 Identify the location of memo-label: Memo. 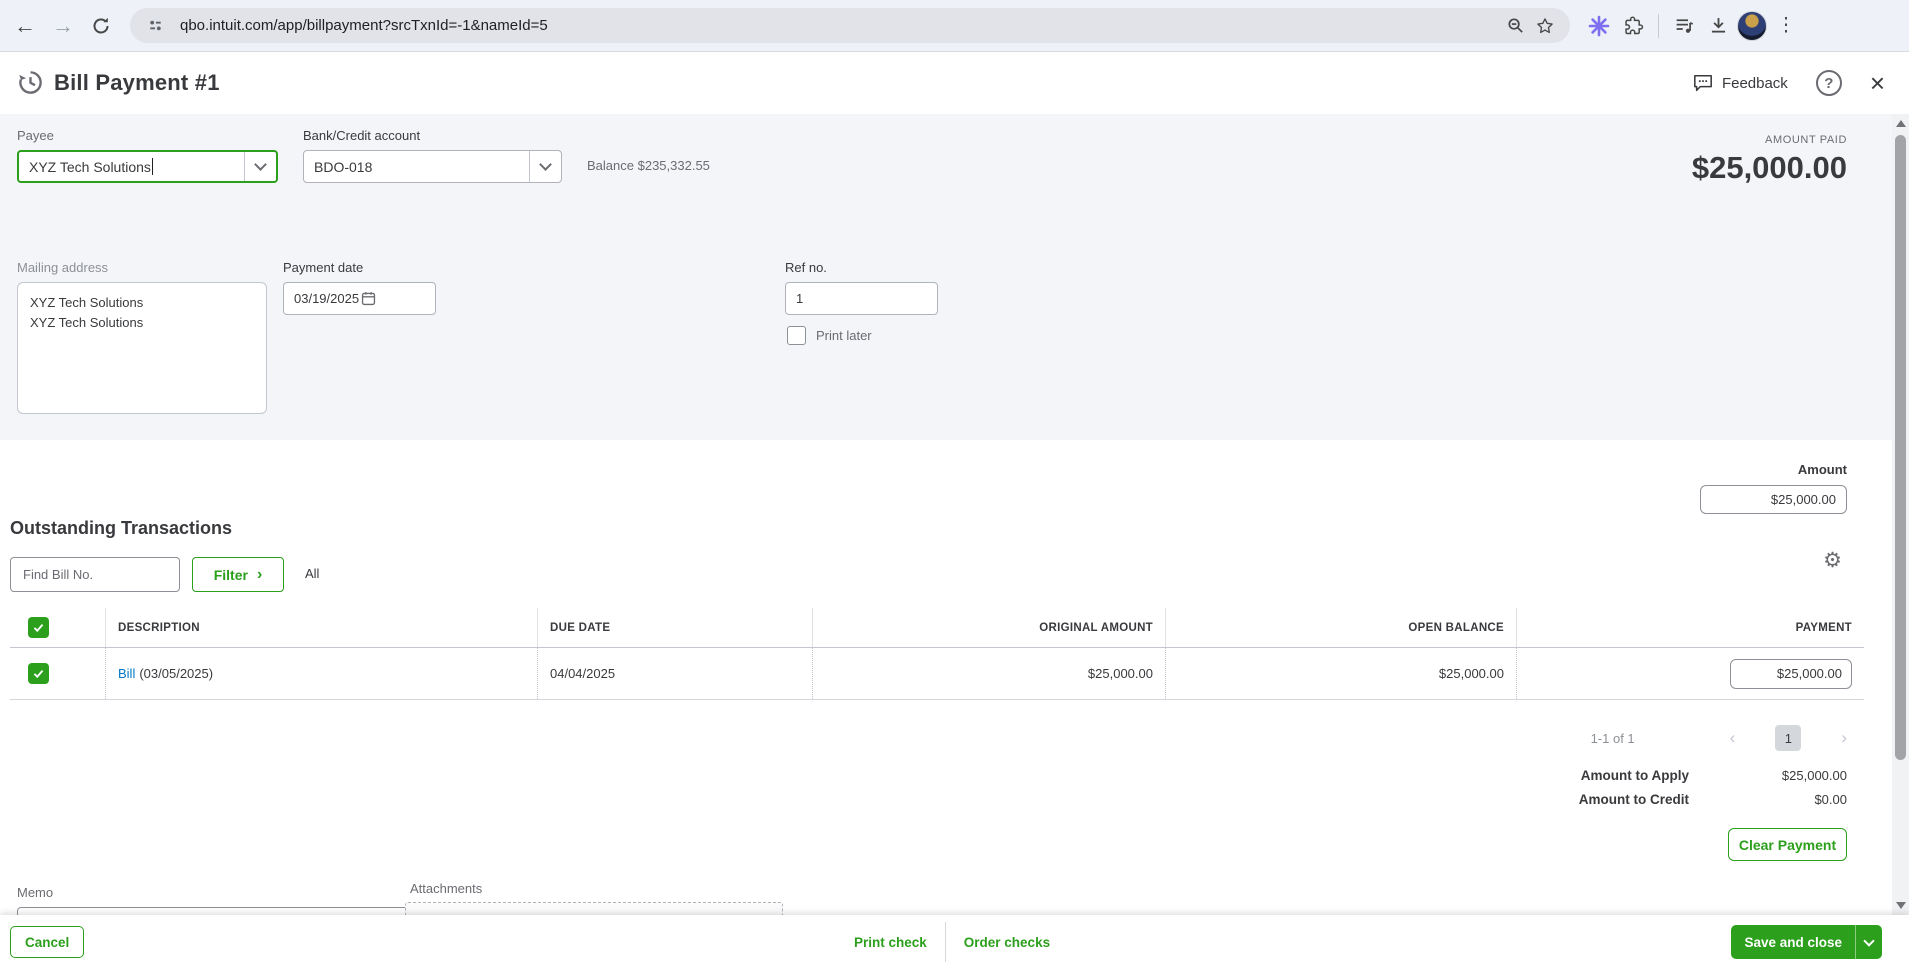
(35, 892).